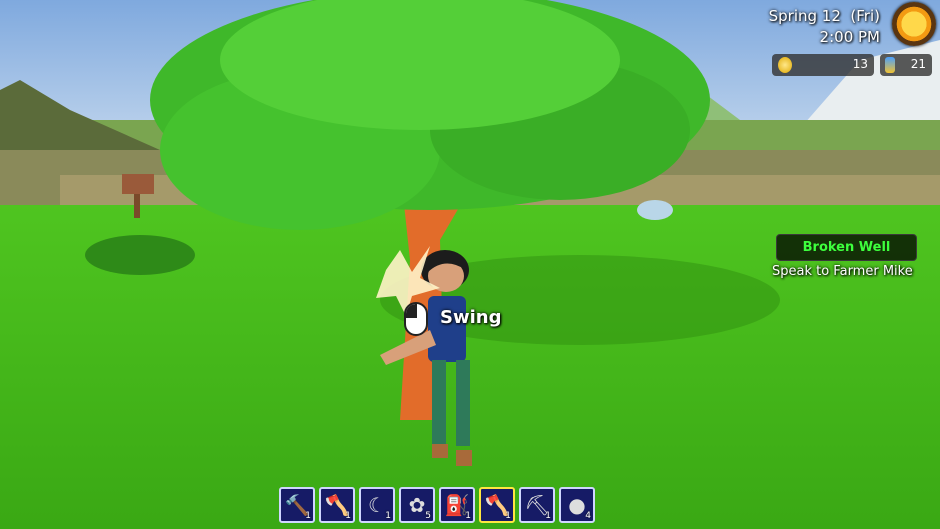 The height and width of the screenshot is (529, 940). I want to click on hotbar-slot-axe: 🪓 1, so click(337, 505).